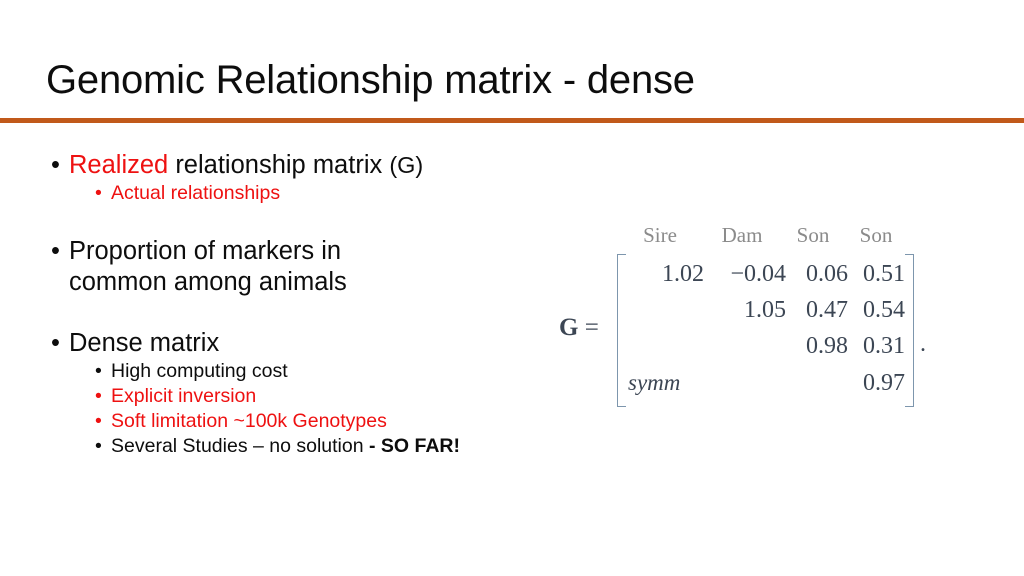 The width and height of the screenshot is (1024, 576). What do you see at coordinates (119, 165) in the screenshot?
I see `bullet-realized-highlight: Realized` at bounding box center [119, 165].